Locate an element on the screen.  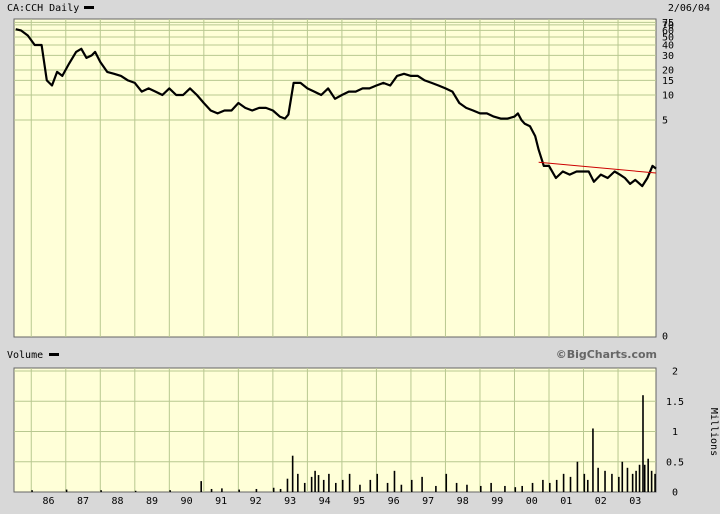
volume-unit-label: Millions is located at coordinates (713, 432).